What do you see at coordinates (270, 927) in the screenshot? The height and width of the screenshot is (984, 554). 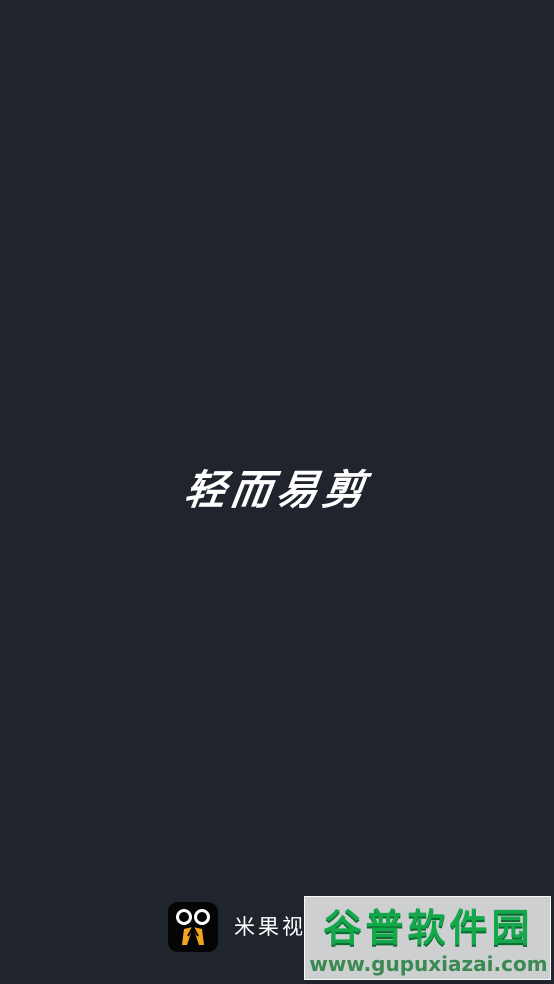 I see `app-name: 米果视` at bounding box center [270, 927].